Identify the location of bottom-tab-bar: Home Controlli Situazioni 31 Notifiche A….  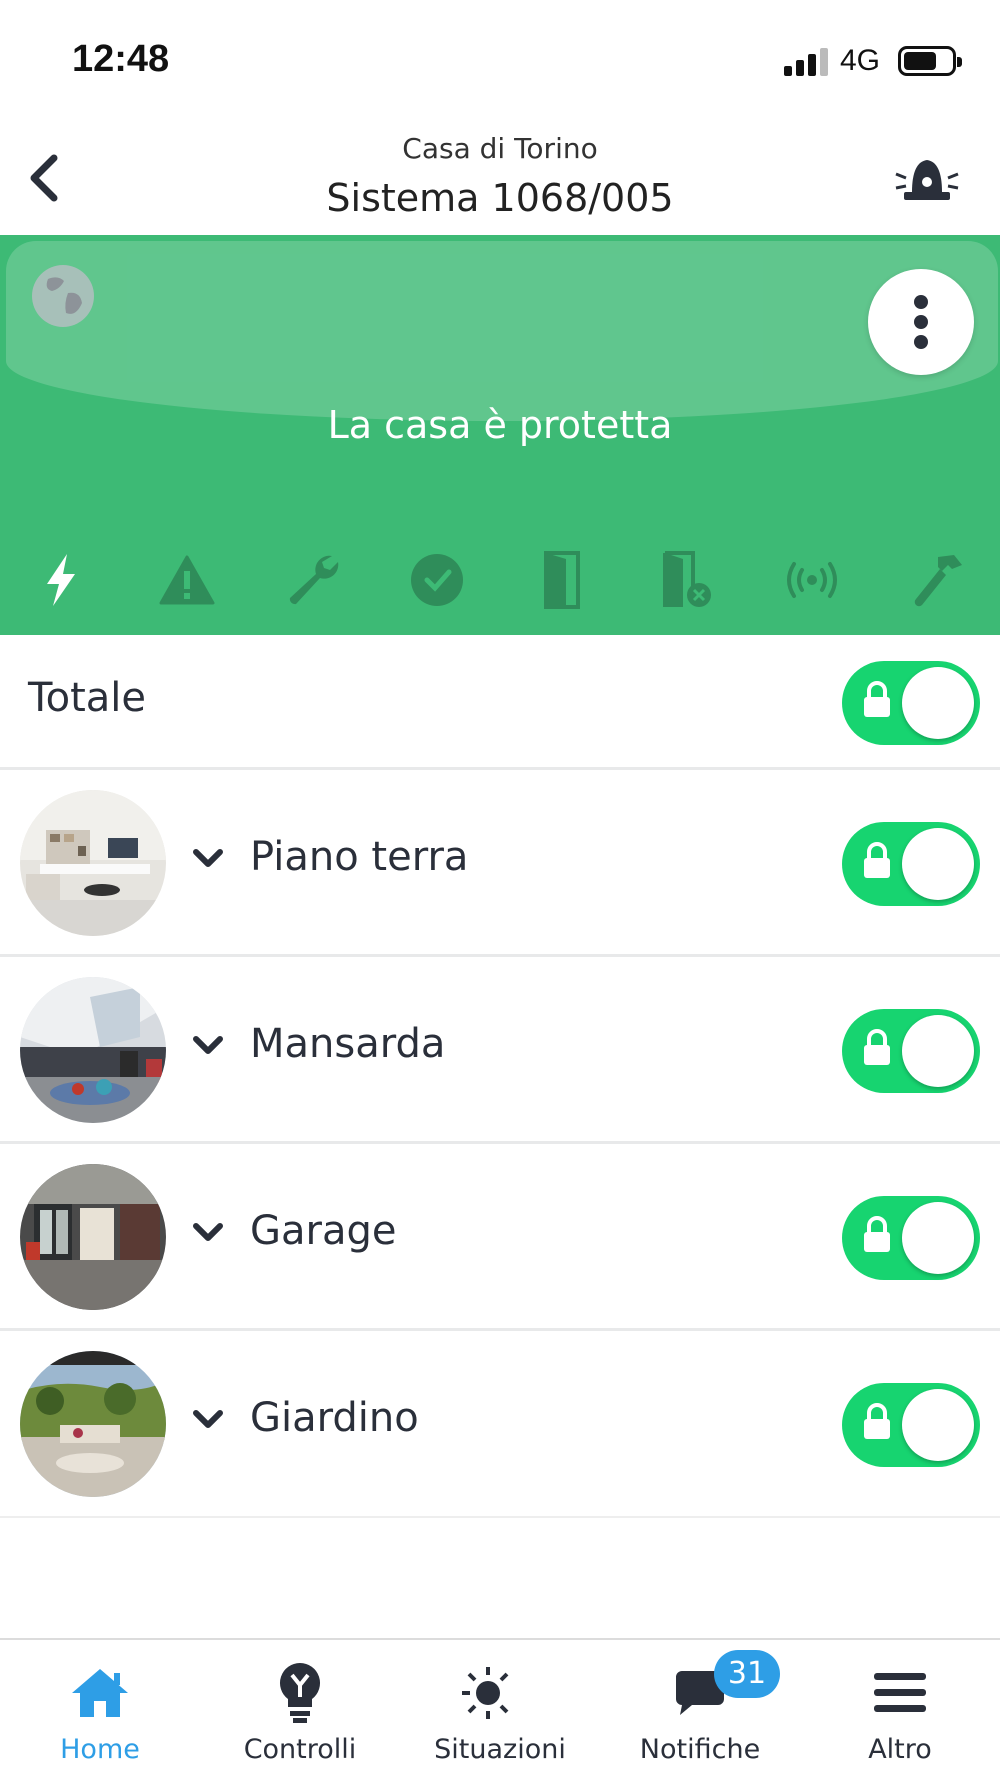
(500, 1708).